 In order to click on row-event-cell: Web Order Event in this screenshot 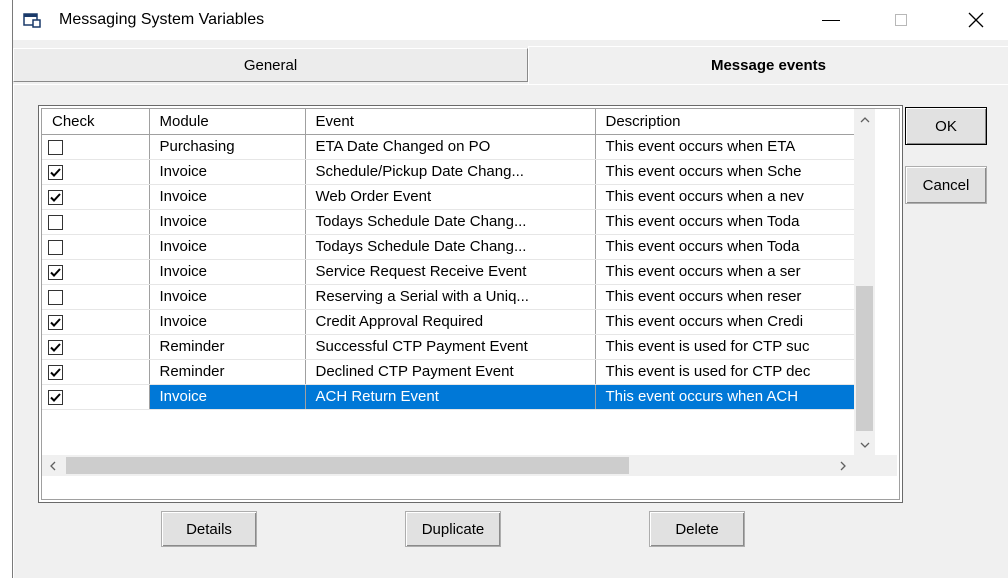, I will do `click(450, 197)`.